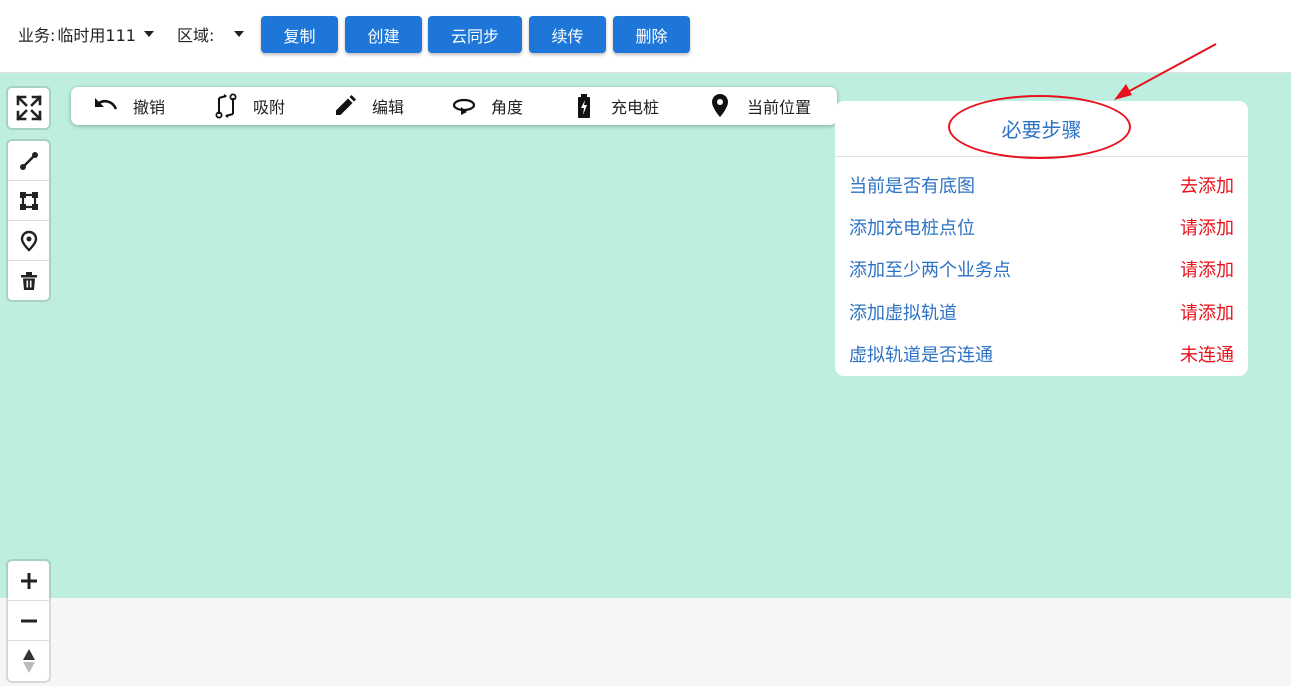  Describe the element at coordinates (635, 107) in the screenshot. I see `charging-pile-label: 充电桩` at that location.